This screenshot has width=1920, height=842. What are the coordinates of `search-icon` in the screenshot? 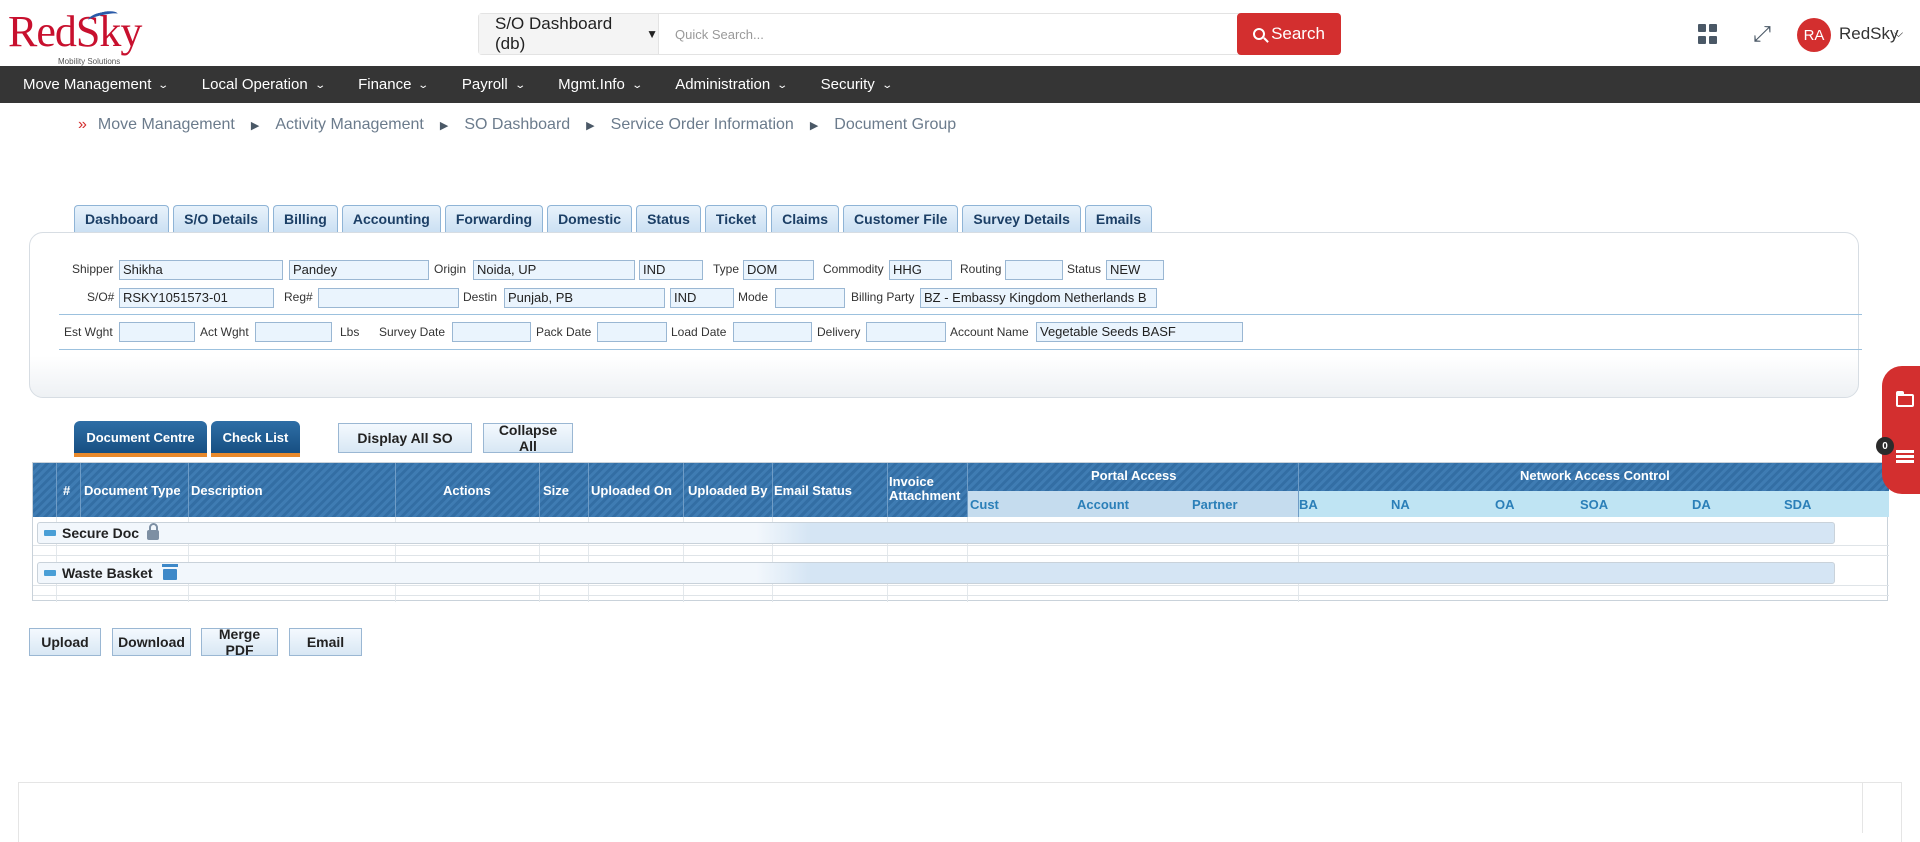 It's located at (1259, 34).